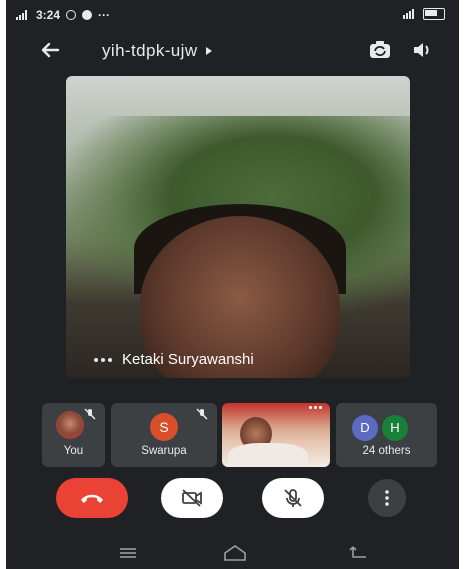  Describe the element at coordinates (232, 501) in the screenshot. I see `call-controls` at that location.